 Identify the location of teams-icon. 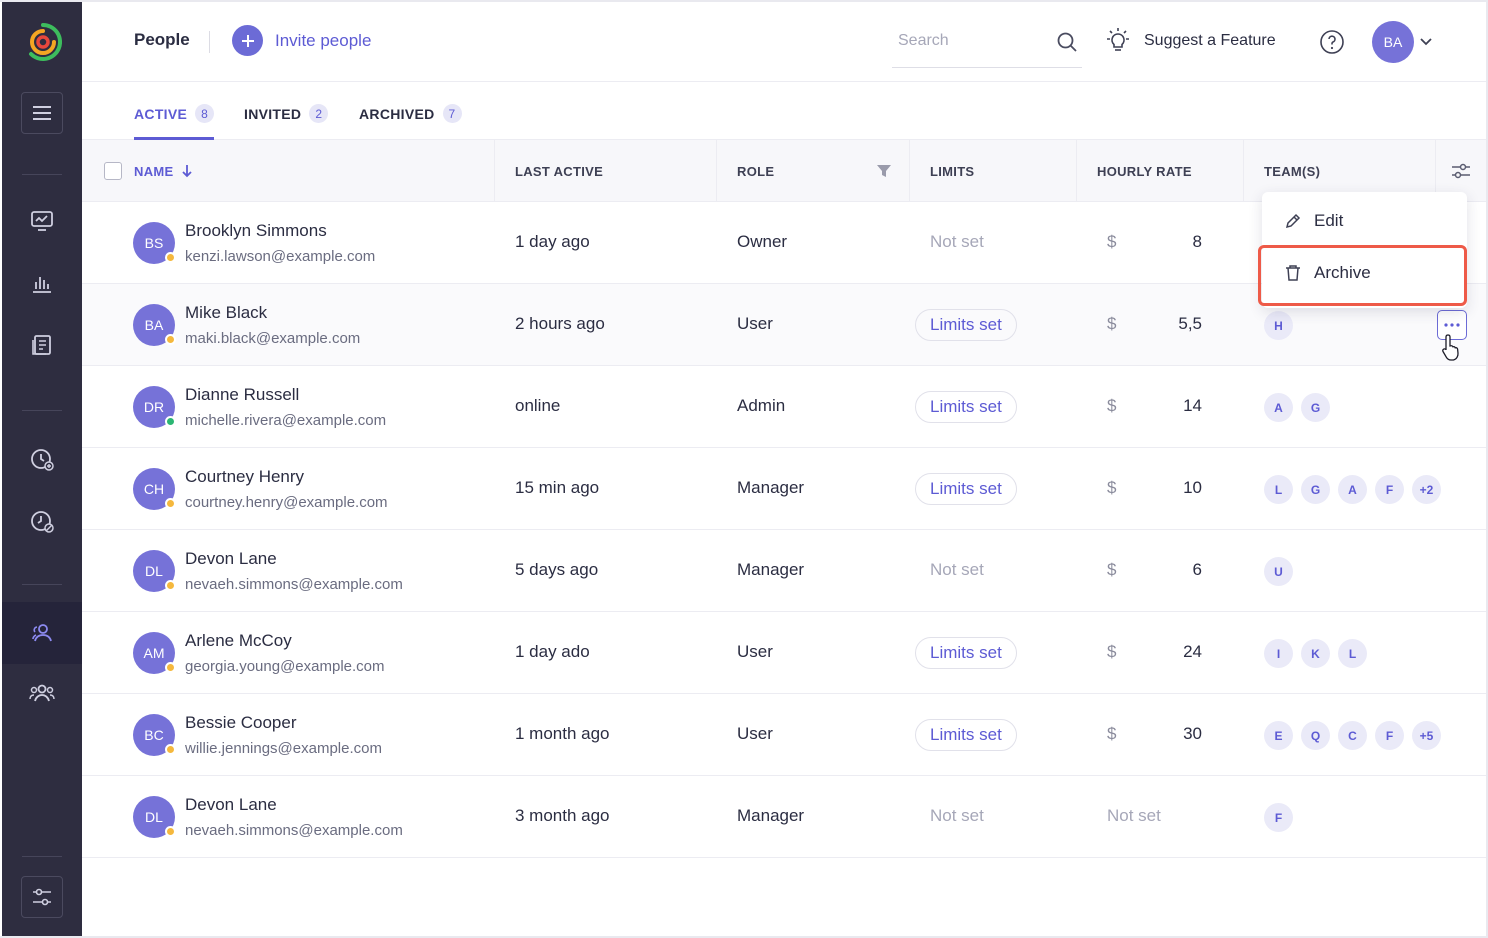
(42, 693).